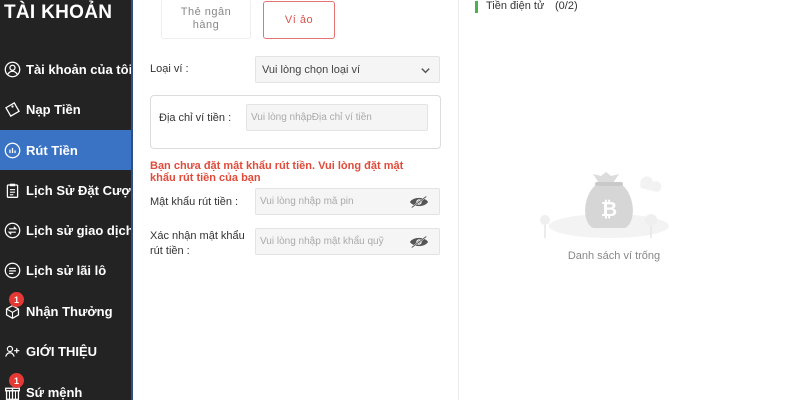  Describe the element at coordinates (12, 190) in the screenshot. I see `clipboard-icon` at that location.